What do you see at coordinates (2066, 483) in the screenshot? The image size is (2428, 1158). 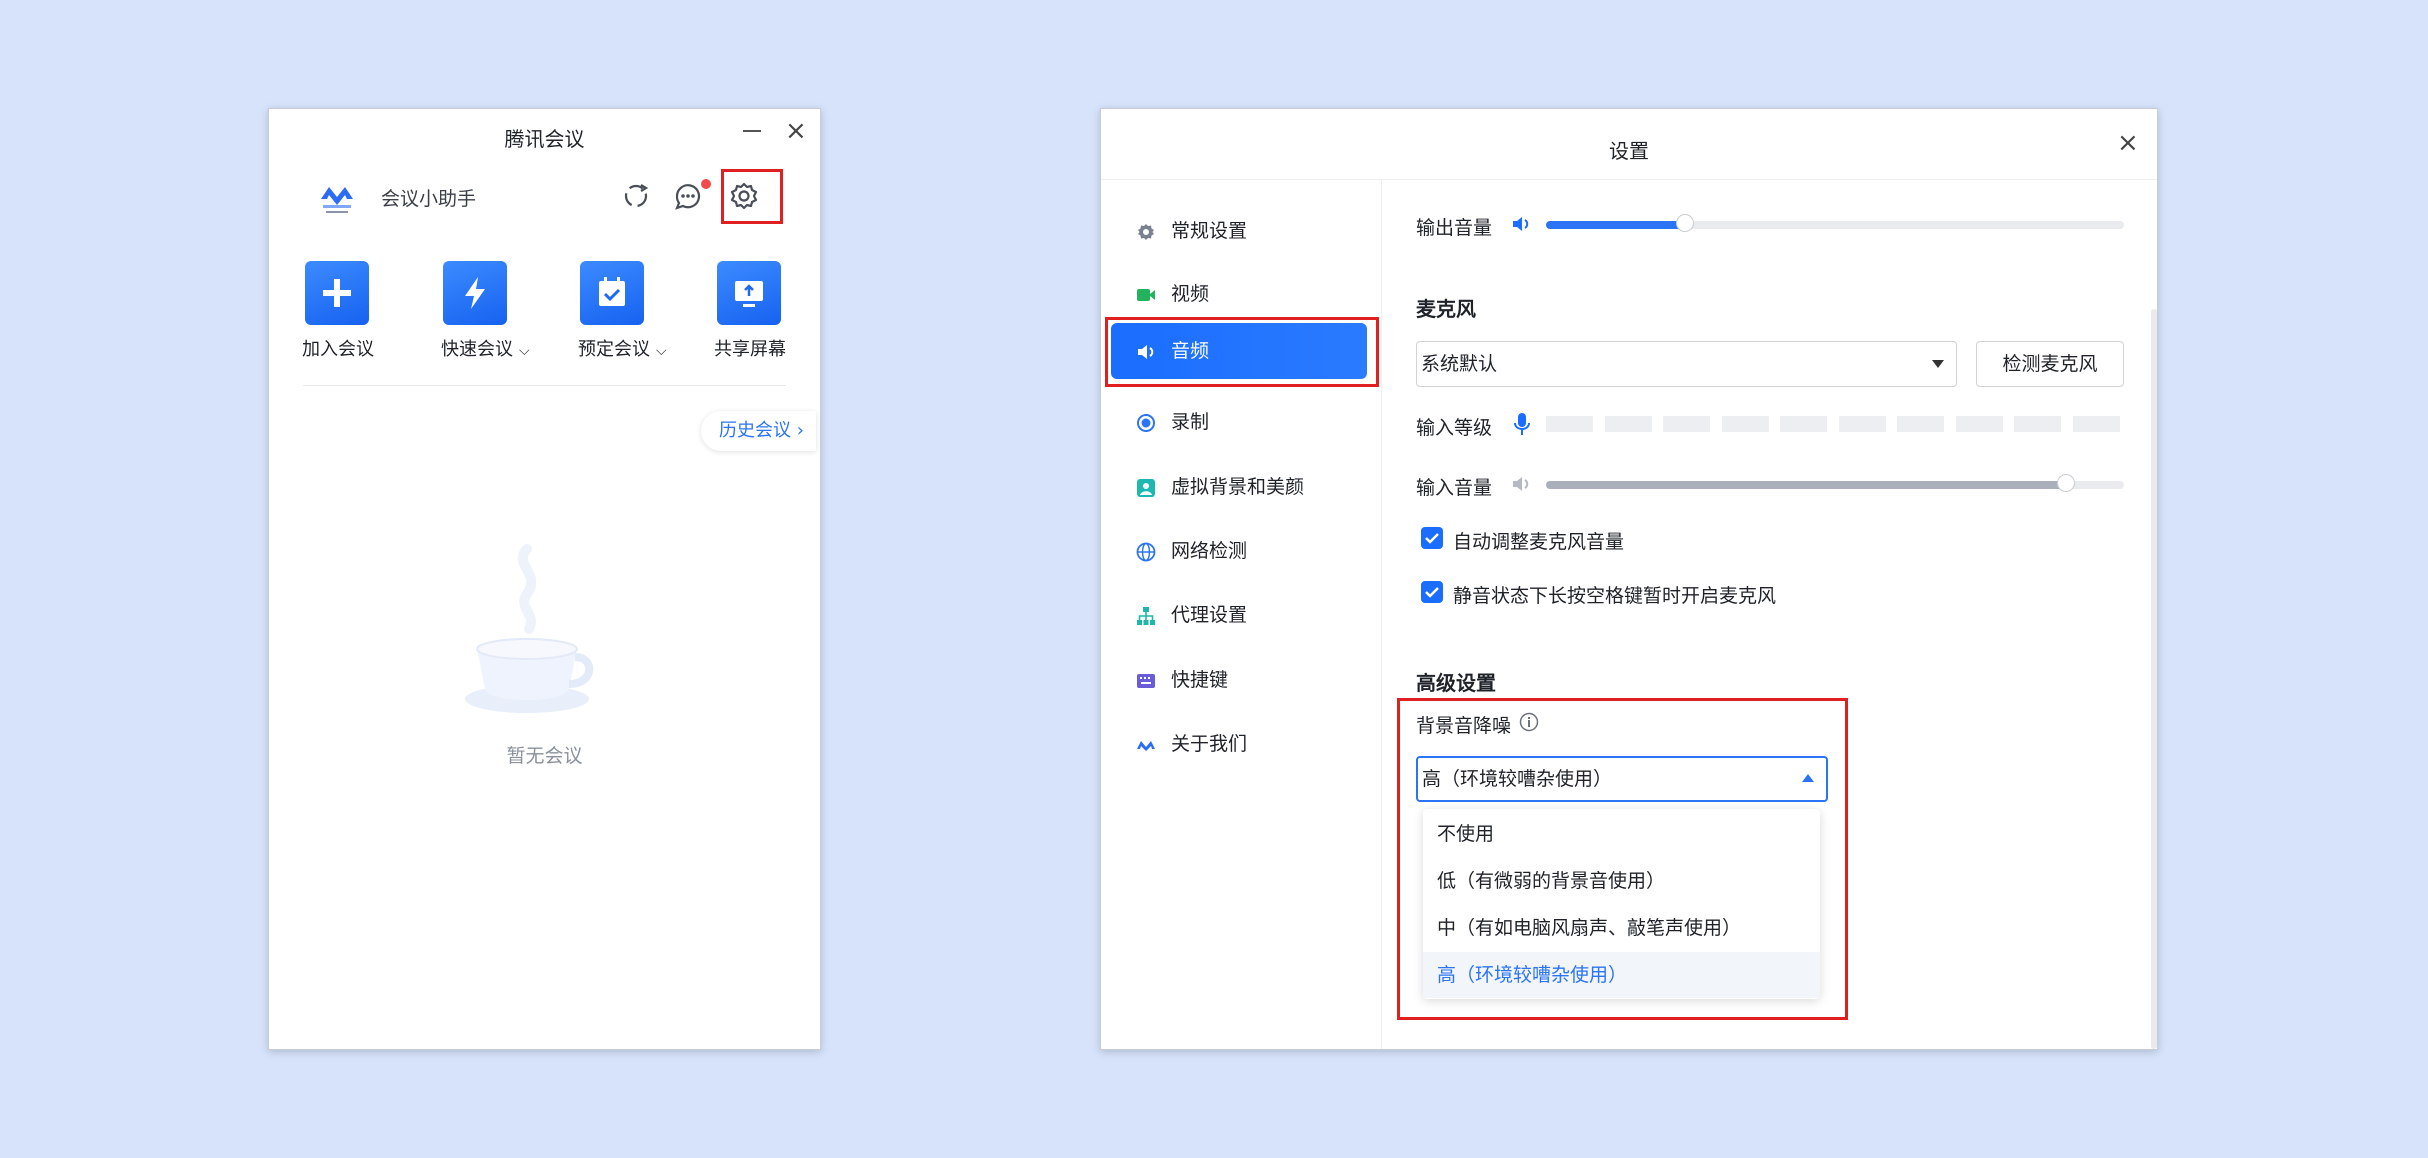 I see `input-volume-knob` at bounding box center [2066, 483].